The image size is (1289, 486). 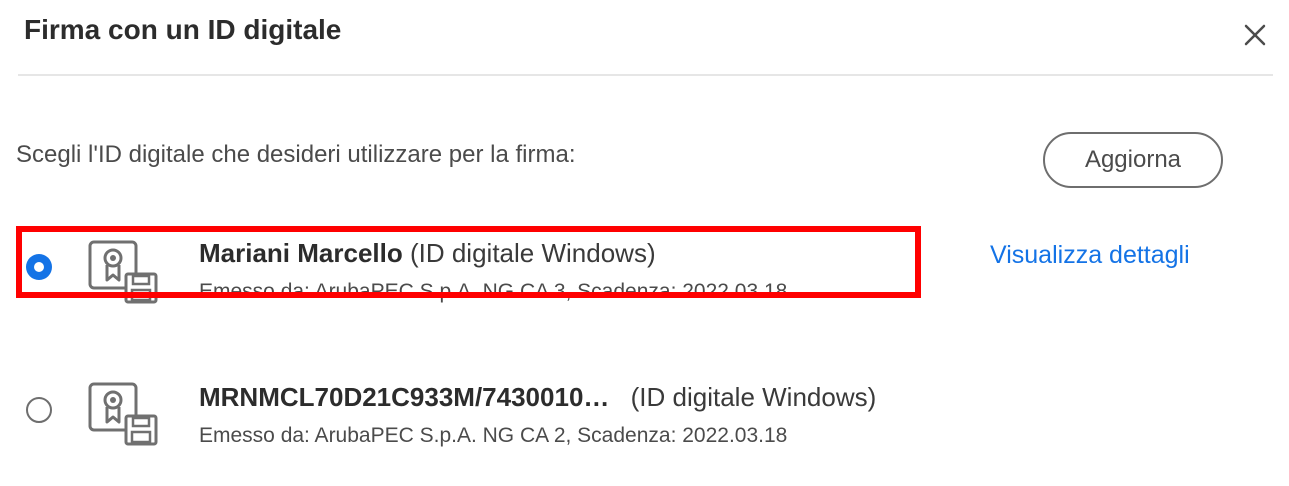 I want to click on id-name-line: Mariani Marcello (ID digitale Windows), so click(x=427, y=253).